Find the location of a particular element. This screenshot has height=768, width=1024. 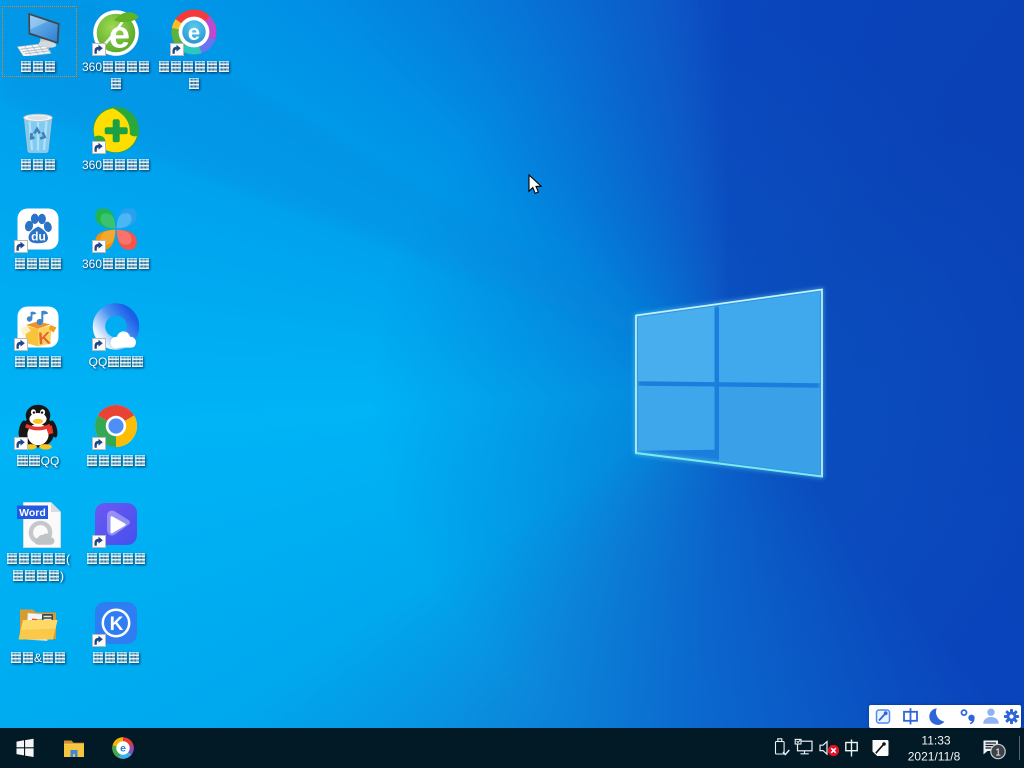

svg-text: Word is located at coordinates (32, 513).